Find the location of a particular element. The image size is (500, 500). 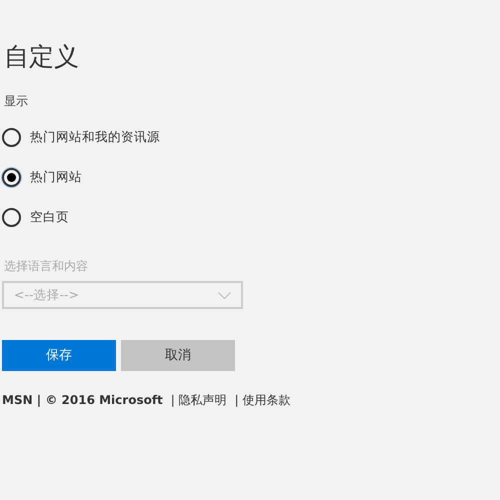

copyright-text: MSN | © 2016 Microsoft is located at coordinates (82, 400).